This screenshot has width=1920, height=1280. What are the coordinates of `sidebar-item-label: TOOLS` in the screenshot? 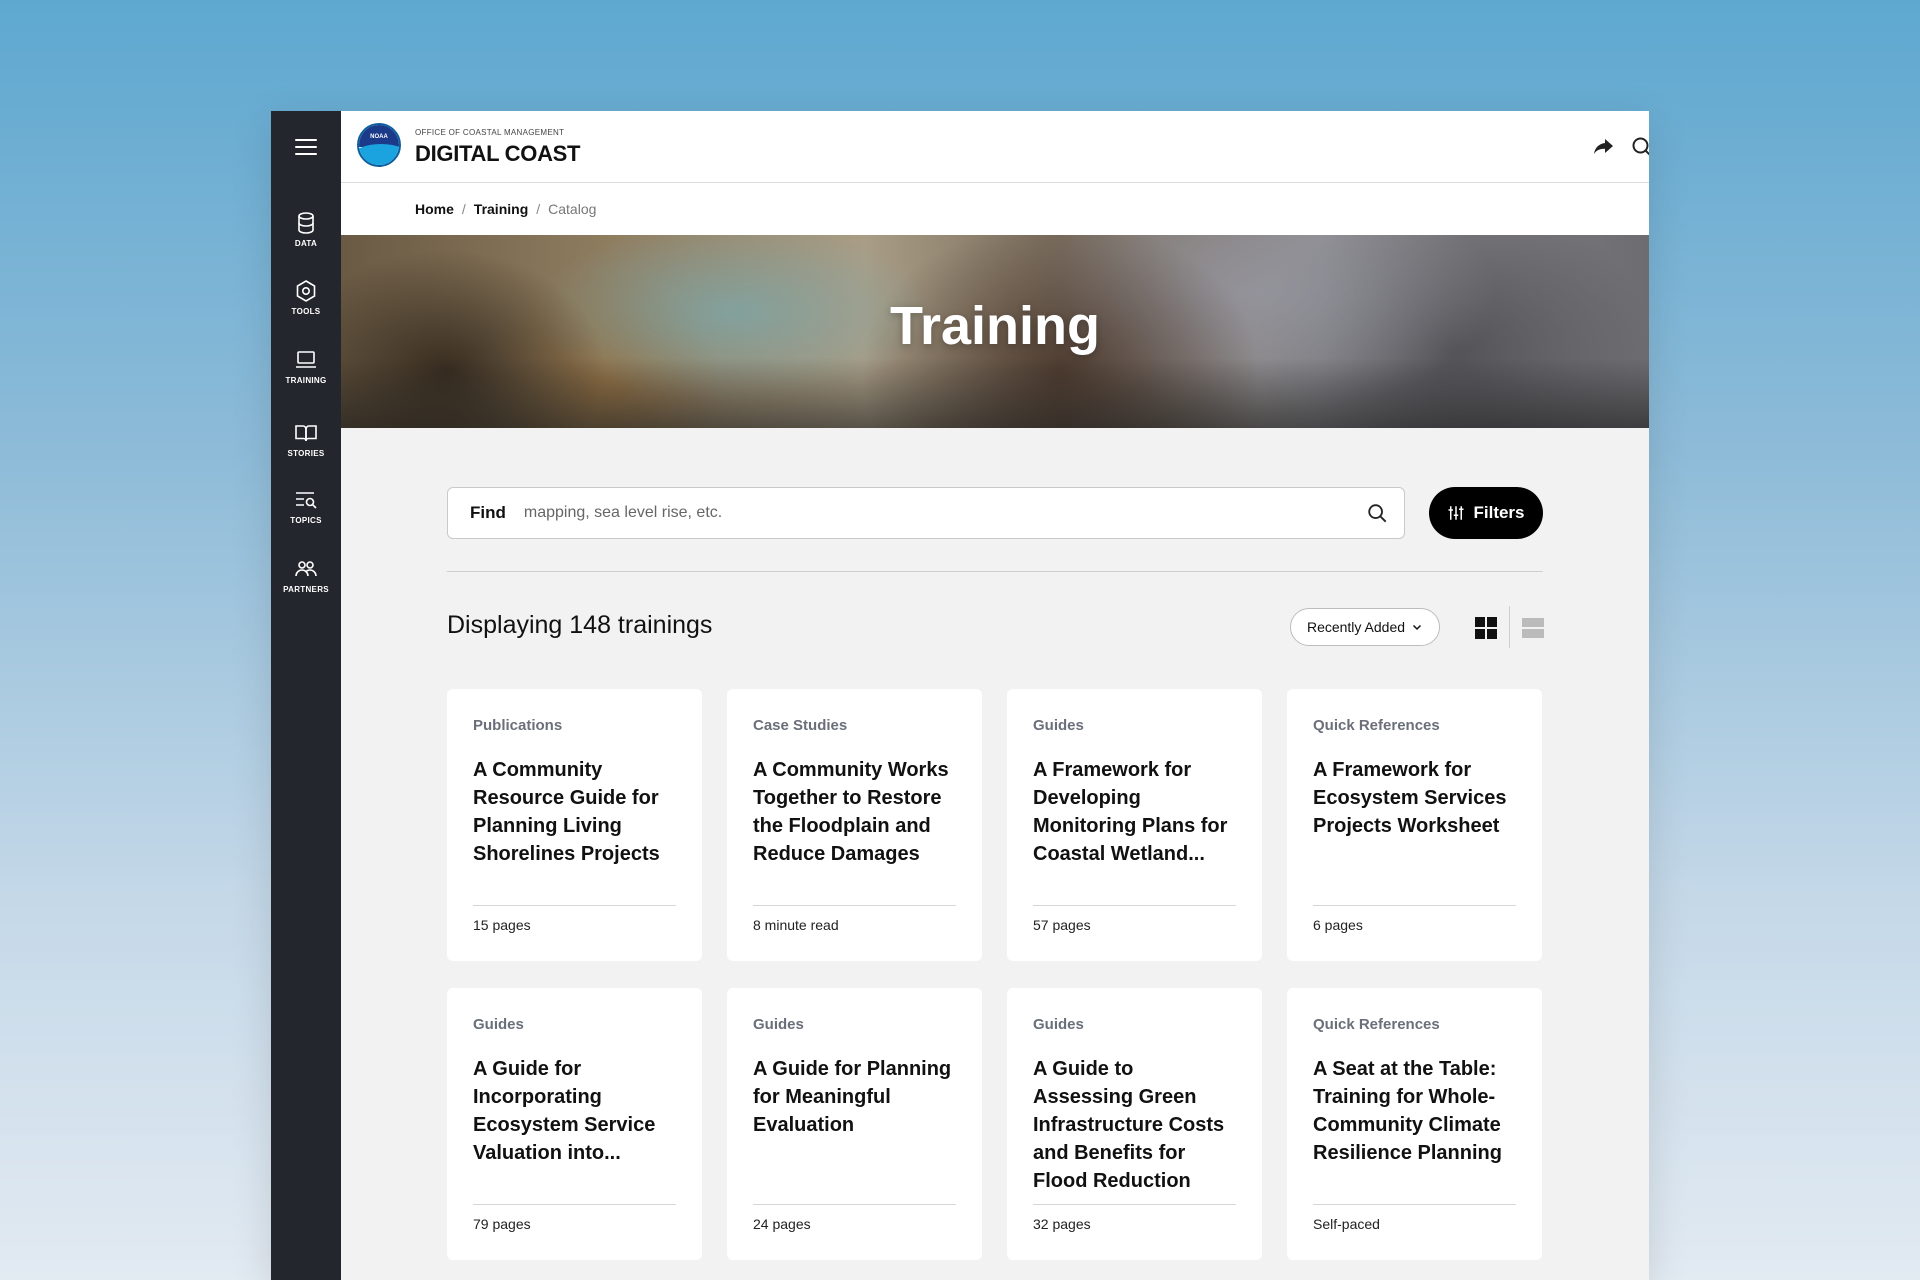 It's located at (306, 311).